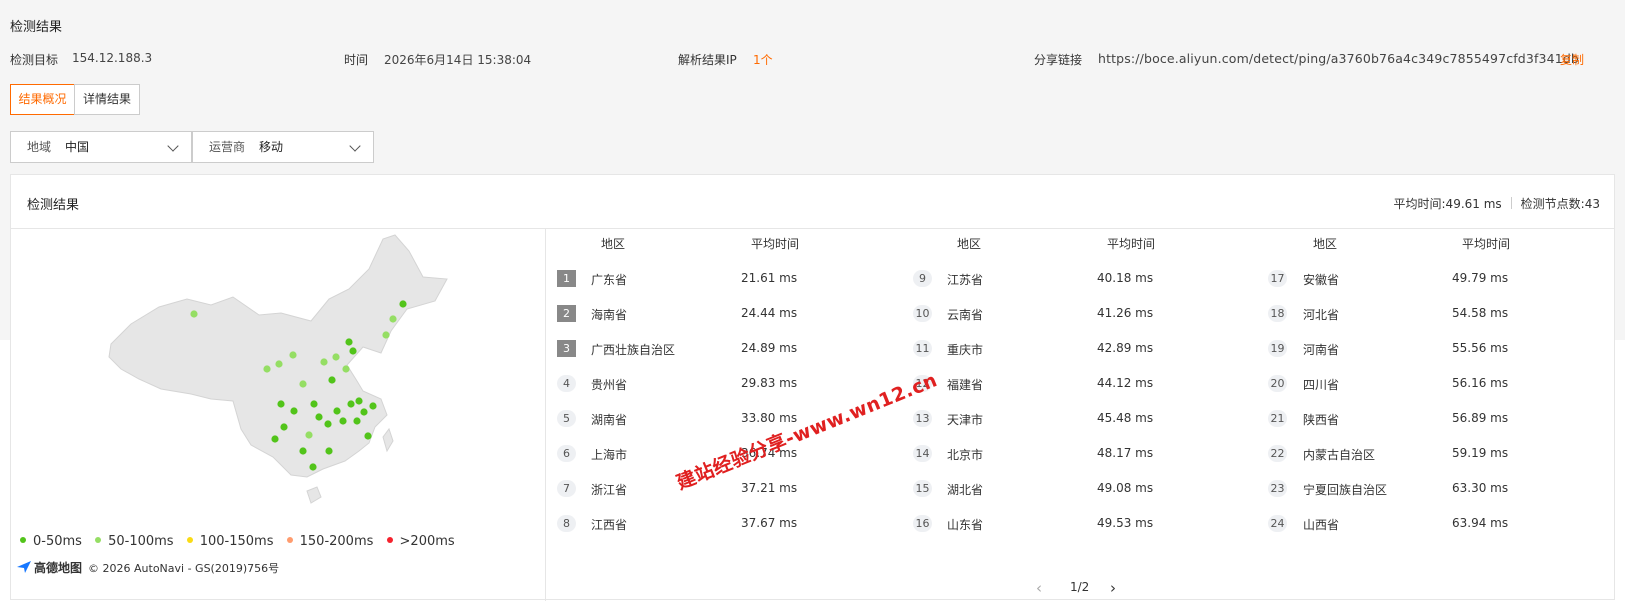 The width and height of the screenshot is (1625, 607). What do you see at coordinates (1277, 348) in the screenshot?
I see `rank-badge: 19` at bounding box center [1277, 348].